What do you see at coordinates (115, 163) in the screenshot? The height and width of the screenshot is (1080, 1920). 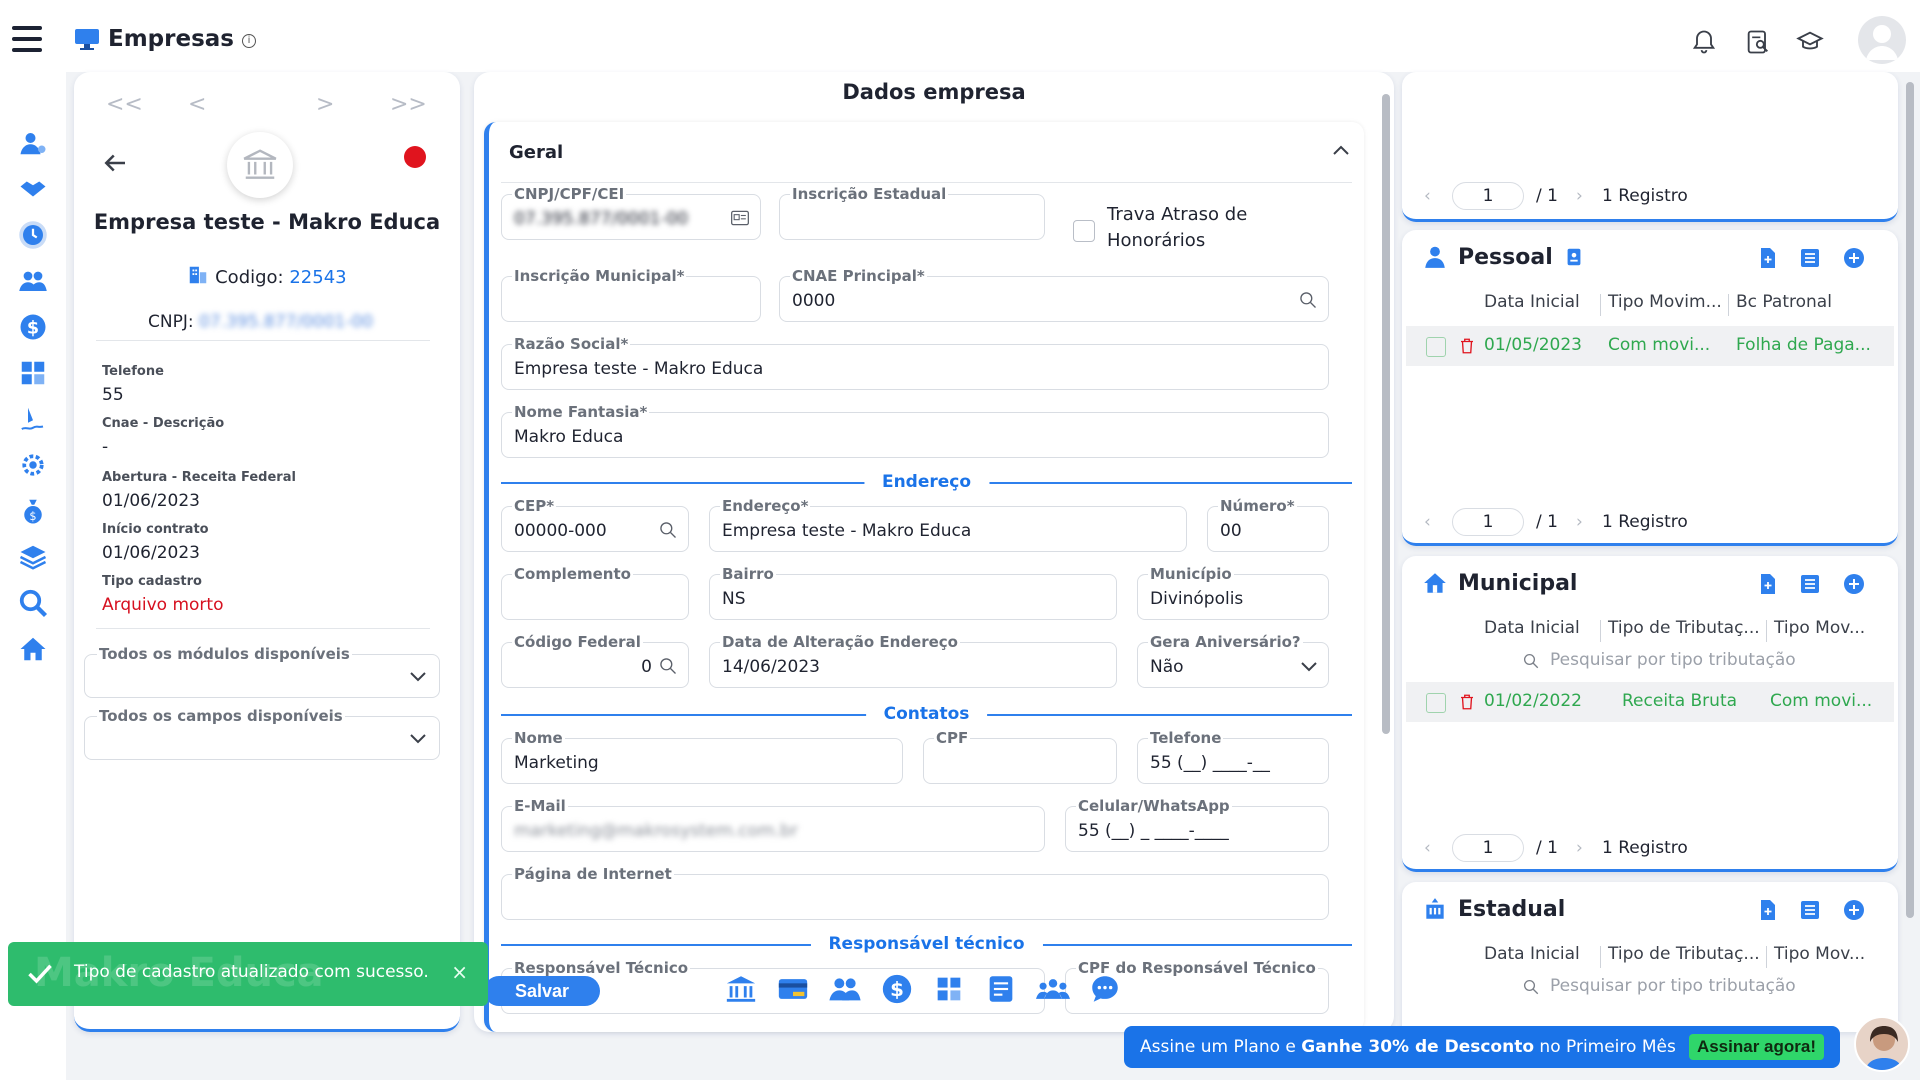 I see `back-arrow-icon` at bounding box center [115, 163].